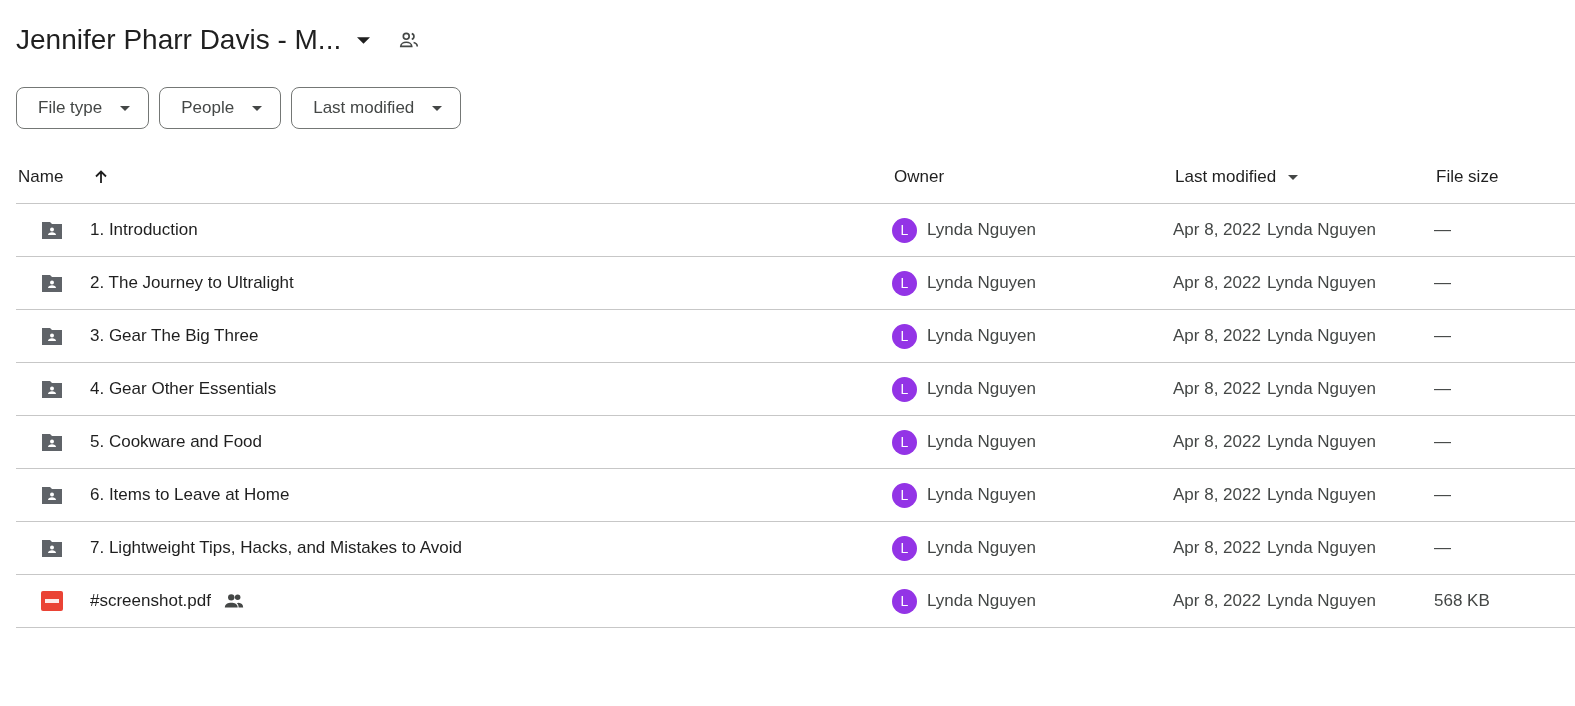 The height and width of the screenshot is (706, 1575). I want to click on file-size: 568 KB, so click(1462, 601).